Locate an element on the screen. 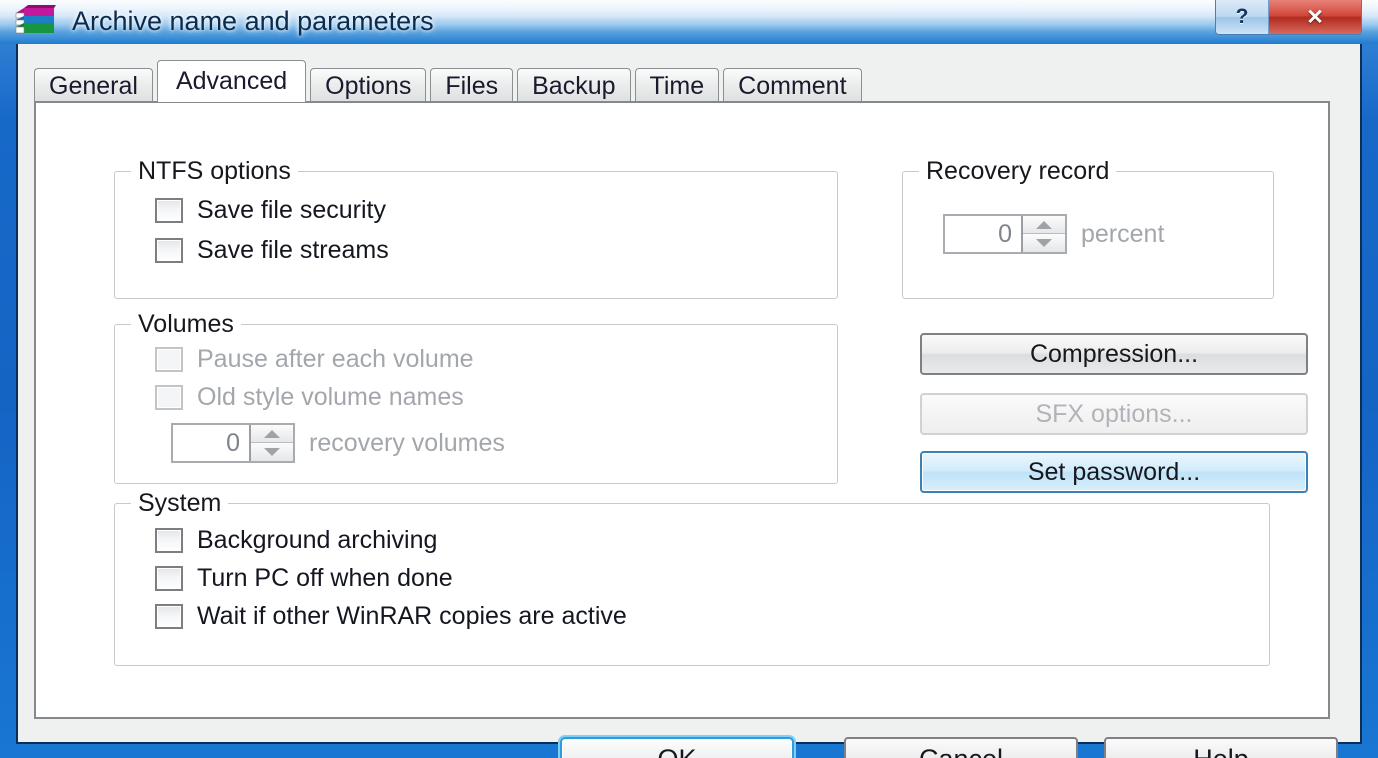 Image resolution: width=1378 pixels, height=758 pixels. recovery-record-label: percent is located at coordinates (1123, 233).